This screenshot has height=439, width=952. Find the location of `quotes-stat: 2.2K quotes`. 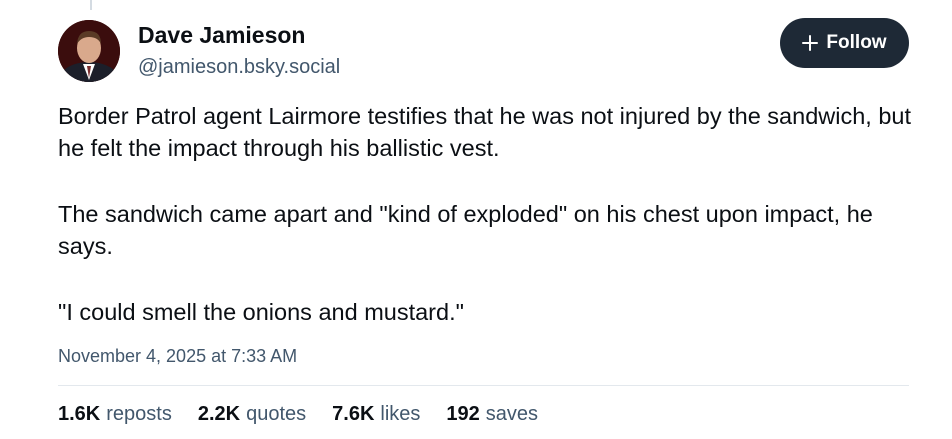

quotes-stat: 2.2K quotes is located at coordinates (252, 414).